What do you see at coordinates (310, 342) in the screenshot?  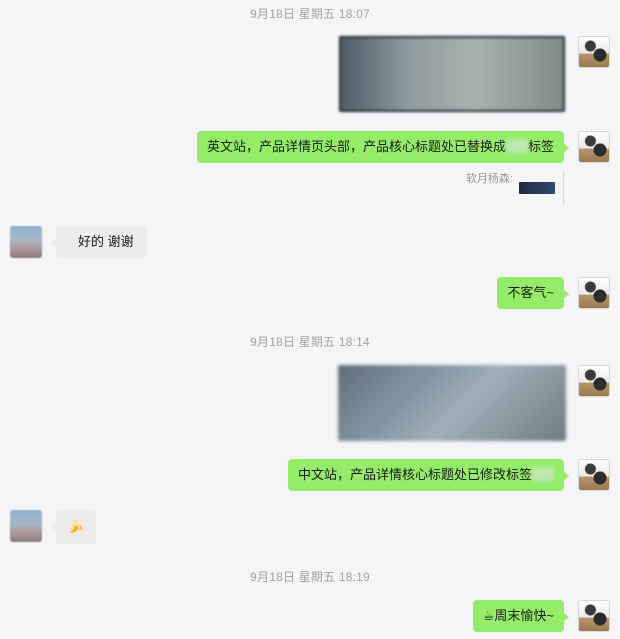 I see `timestamp: 9月18日 星期五 18:14` at bounding box center [310, 342].